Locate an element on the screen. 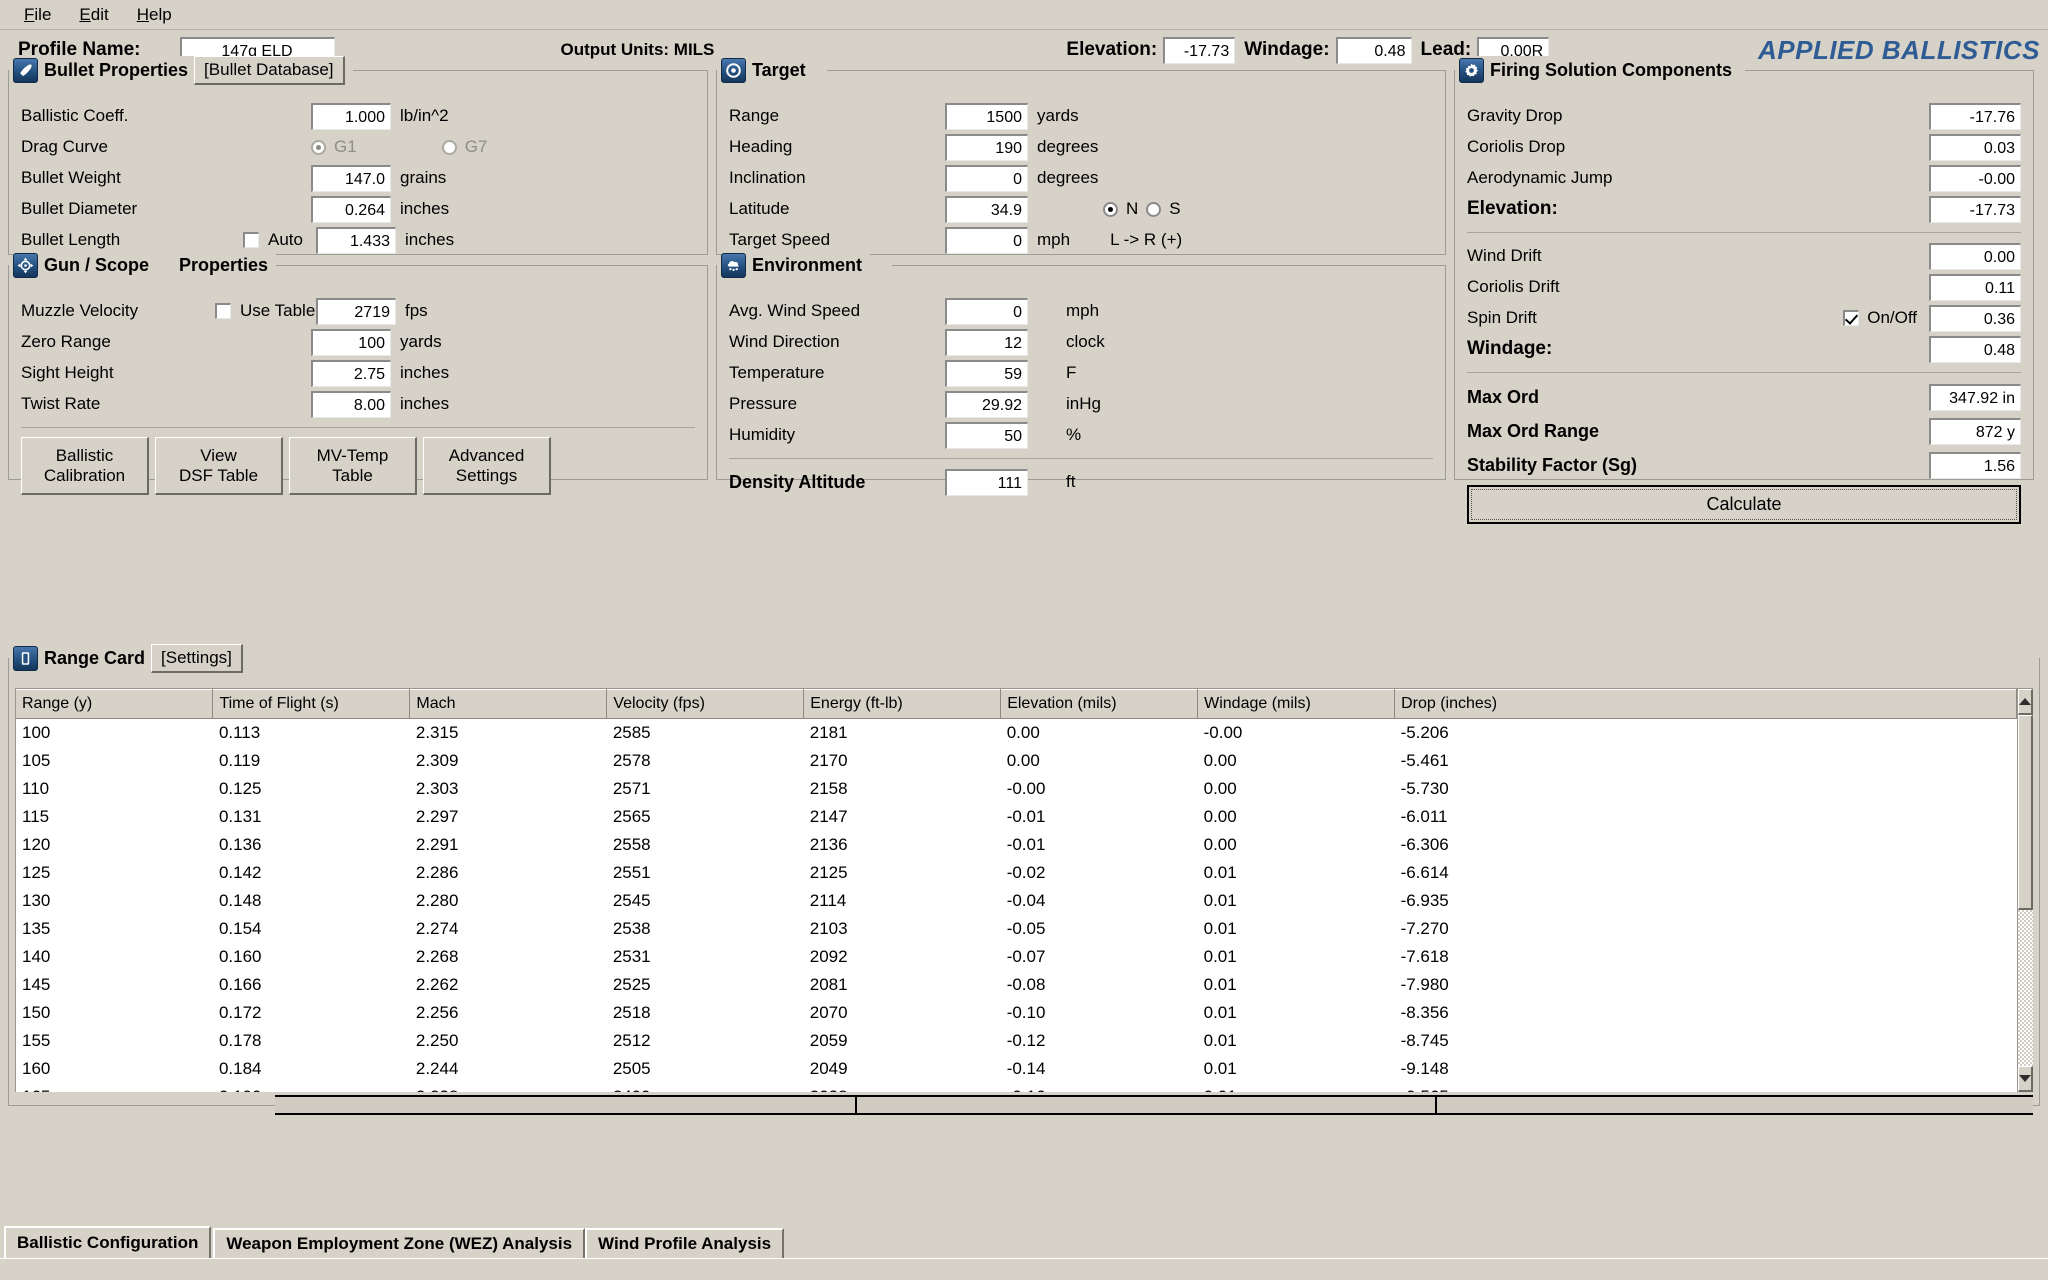 Image resolution: width=2048 pixels, height=1280 pixels. bullet-weight-input: 147.0 is located at coordinates (351, 178).